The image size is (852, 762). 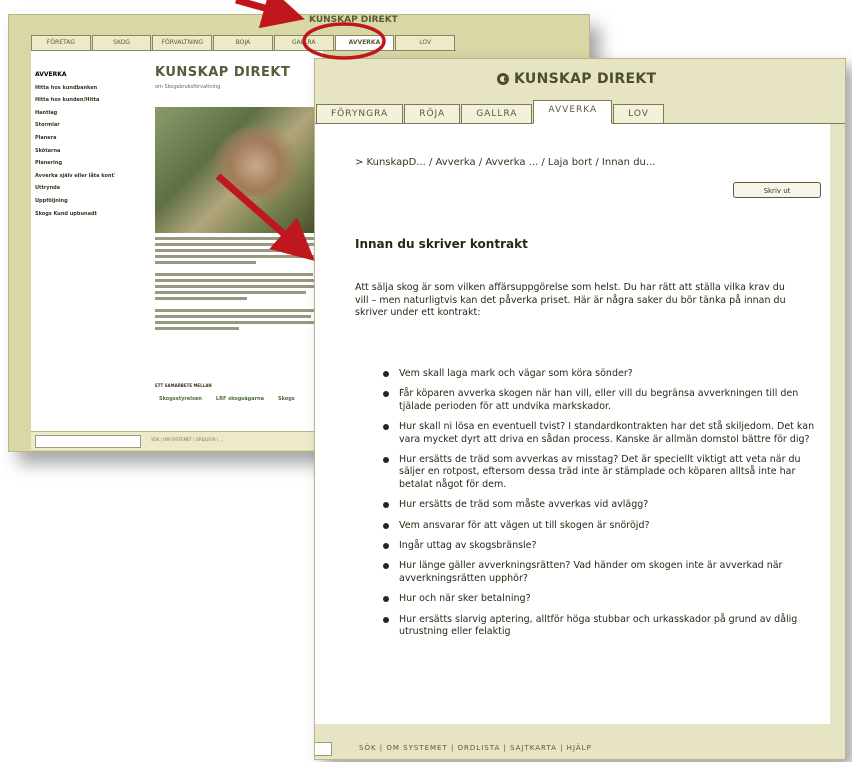 What do you see at coordinates (270, 14) in the screenshot?
I see `top-arrow` at bounding box center [270, 14].